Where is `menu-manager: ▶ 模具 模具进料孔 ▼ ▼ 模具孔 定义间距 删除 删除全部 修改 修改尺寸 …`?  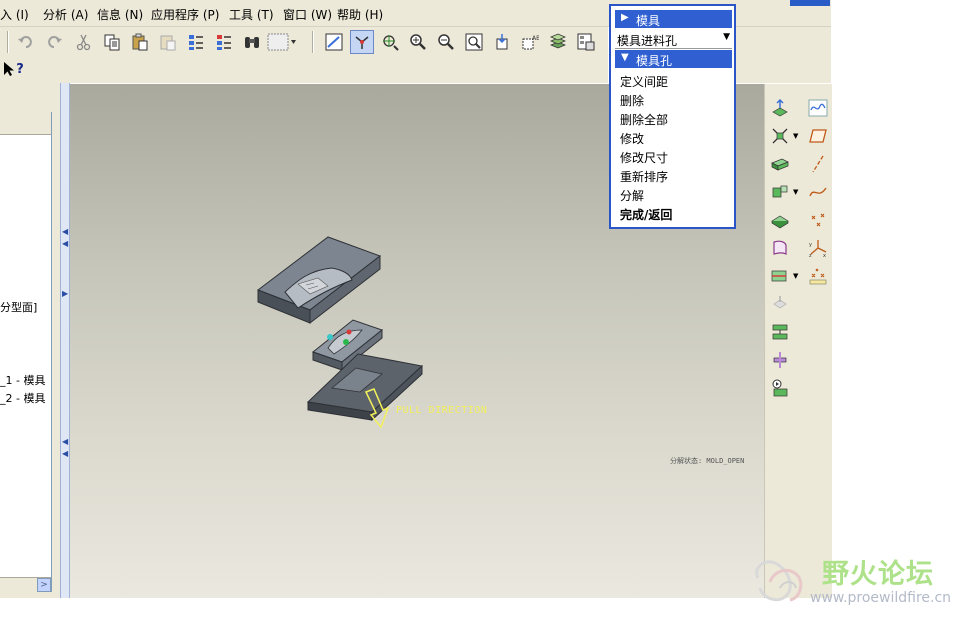 menu-manager: ▶ 模具 模具进料孔 ▼ ▼ 模具孔 定义间距 删除 删除全部 修改 修改尺寸 … is located at coordinates (672, 116).